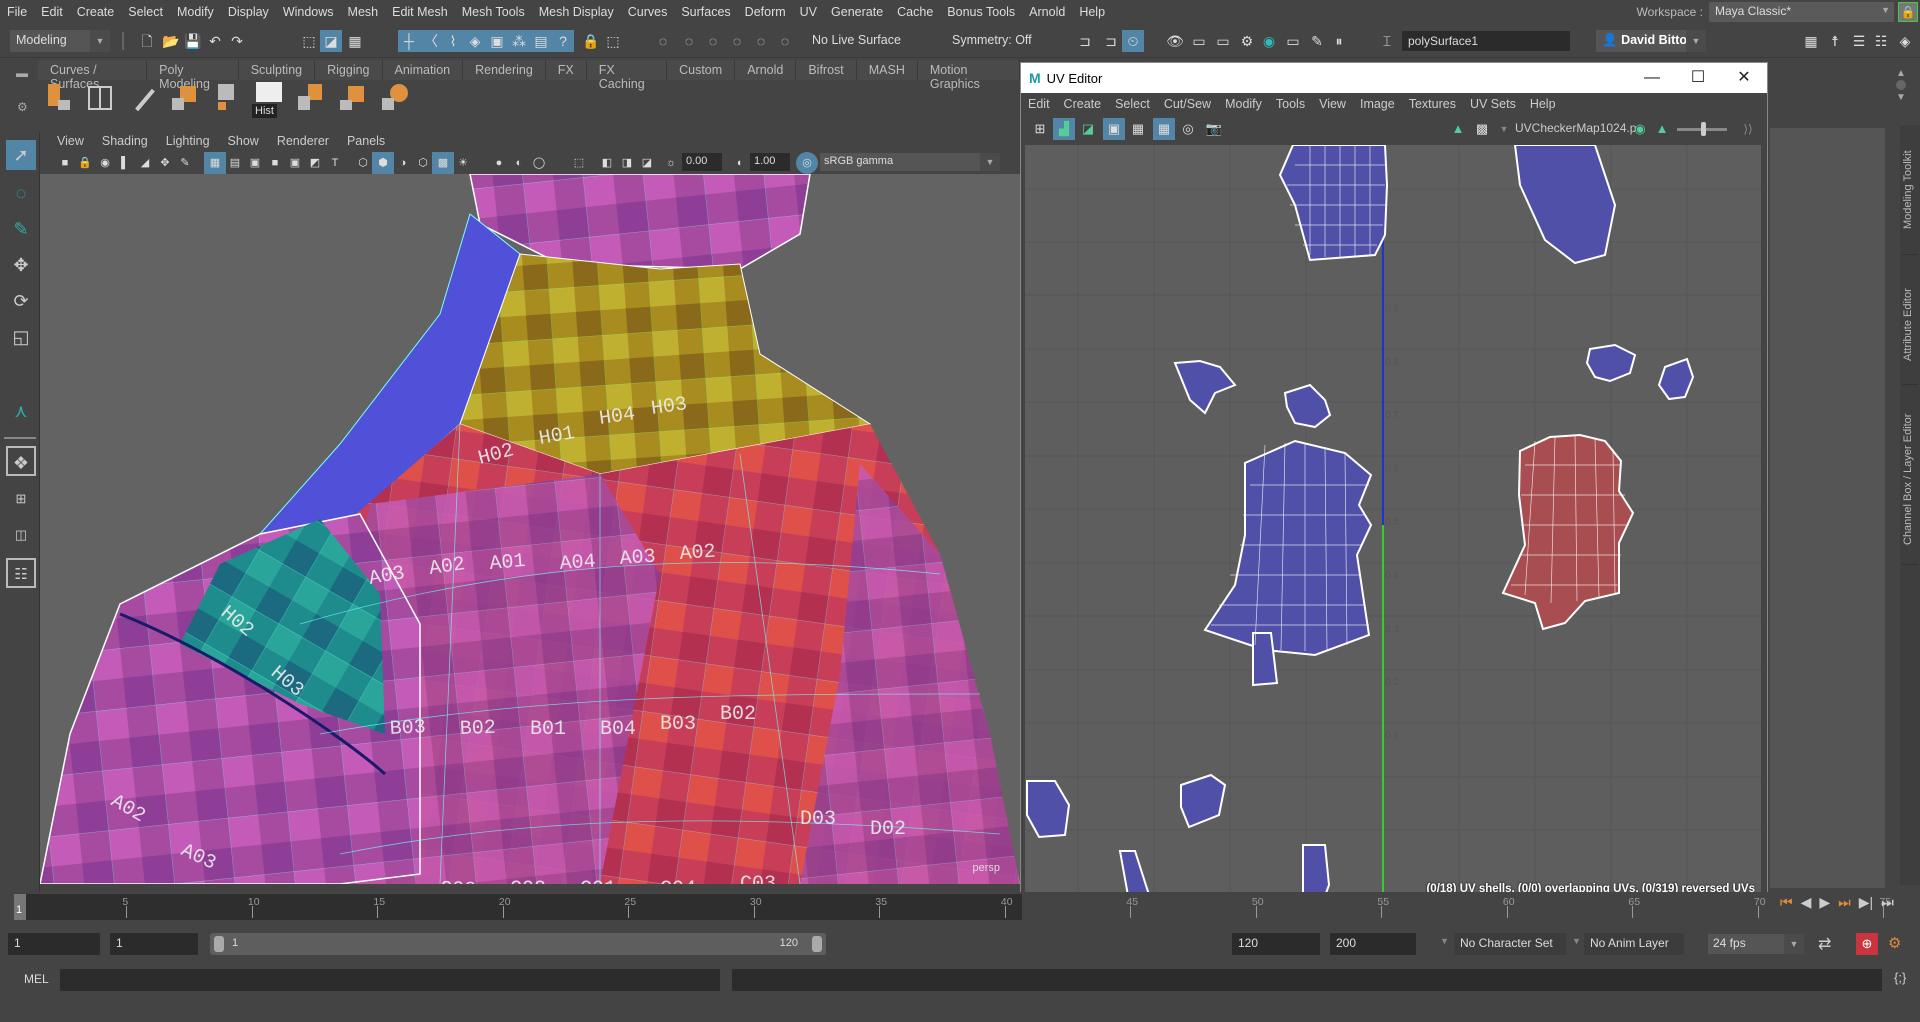 This screenshot has height=1022, width=1920. I want to click on camera-select-icon: ■, so click(65, 163).